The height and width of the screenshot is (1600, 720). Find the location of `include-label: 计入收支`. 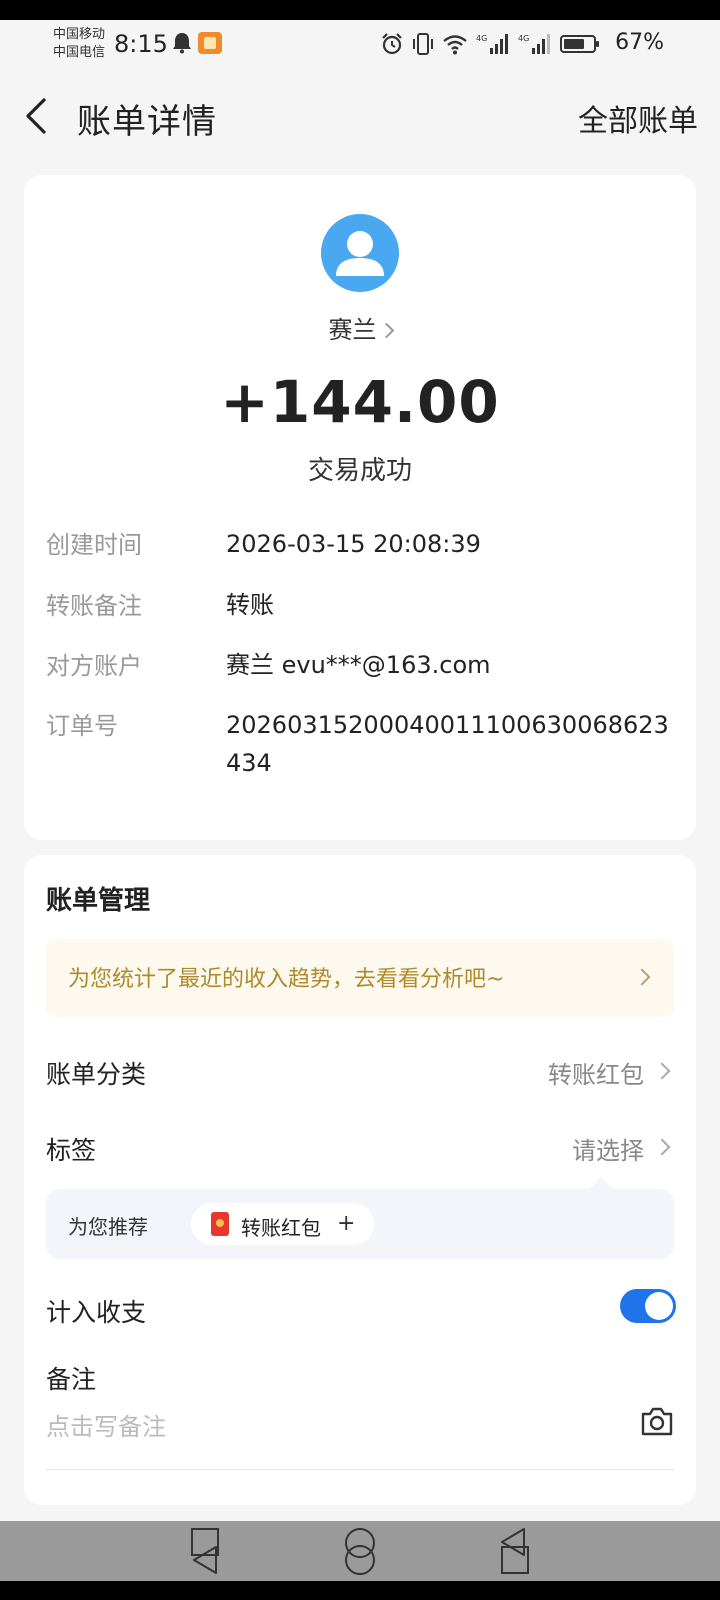

include-label: 计入收支 is located at coordinates (96, 1312).